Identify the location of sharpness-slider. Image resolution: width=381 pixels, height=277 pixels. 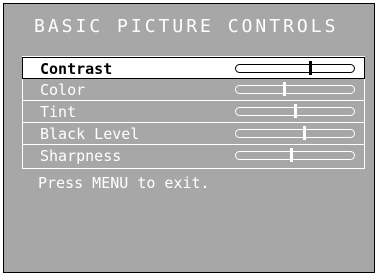
(295, 155).